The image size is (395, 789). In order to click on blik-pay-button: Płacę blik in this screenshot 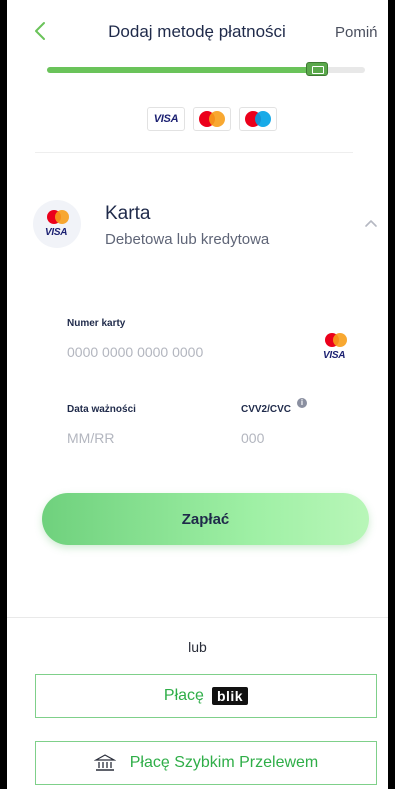, I will do `click(206, 696)`.